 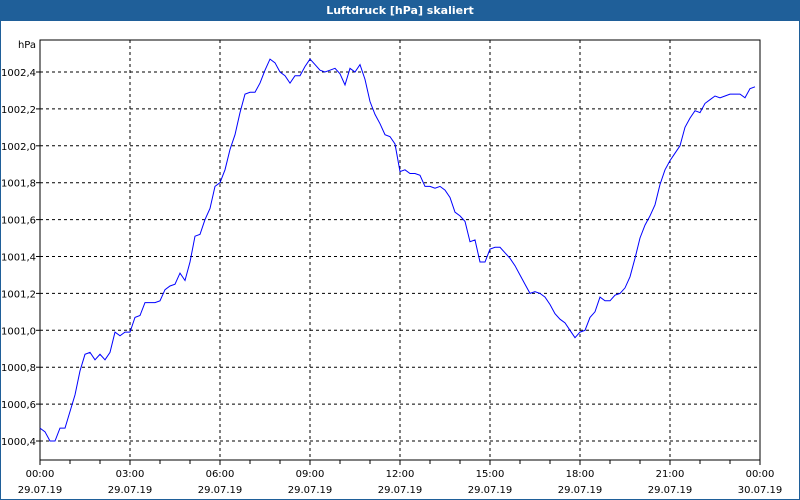 What do you see at coordinates (27, 45) in the screenshot?
I see `y-axis-unit: hPa` at bounding box center [27, 45].